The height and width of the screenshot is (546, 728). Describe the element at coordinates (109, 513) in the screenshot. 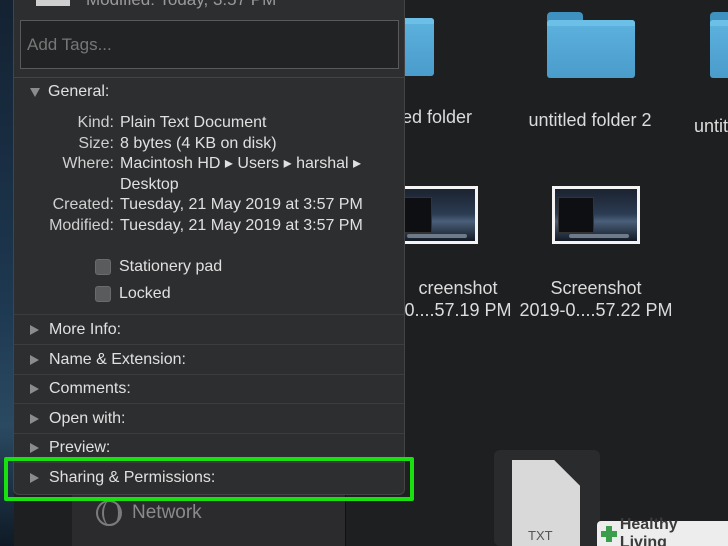

I see `globe-icon` at that location.